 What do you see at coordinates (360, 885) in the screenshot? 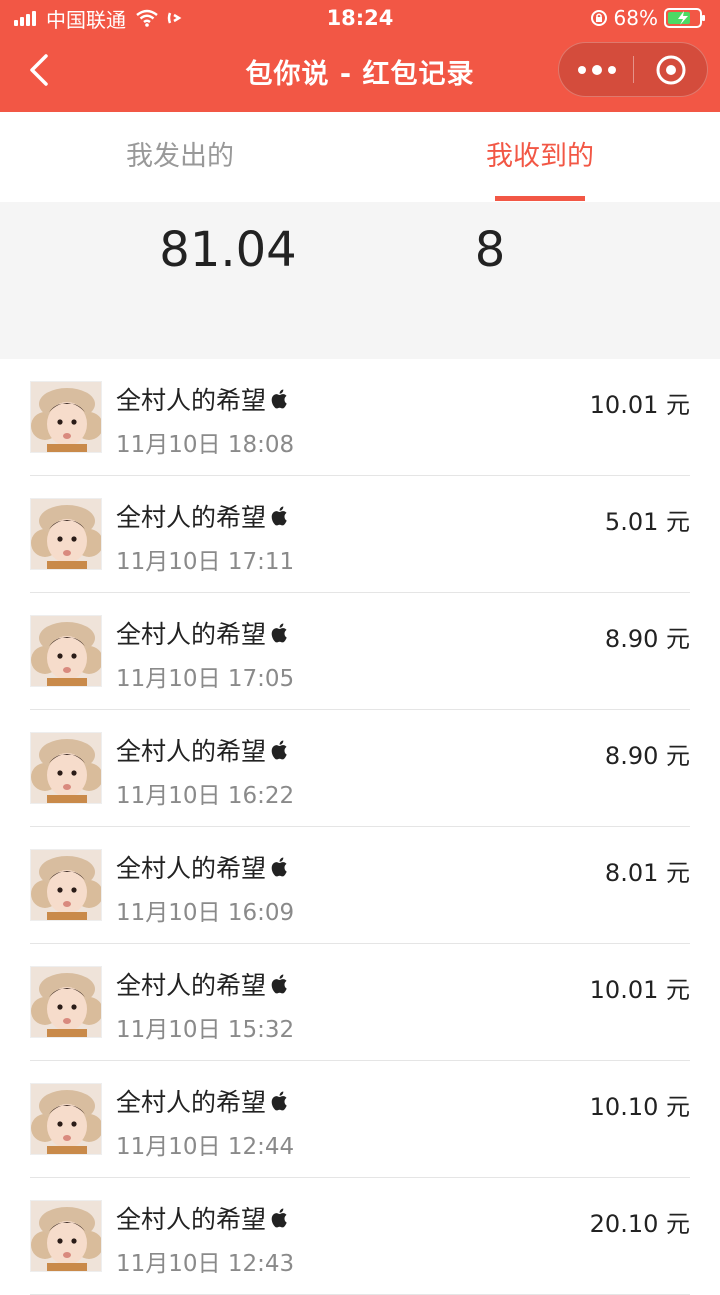
I see `list-item: 全村人的希望 11月10日 16:09 8.01 元` at bounding box center [360, 885].